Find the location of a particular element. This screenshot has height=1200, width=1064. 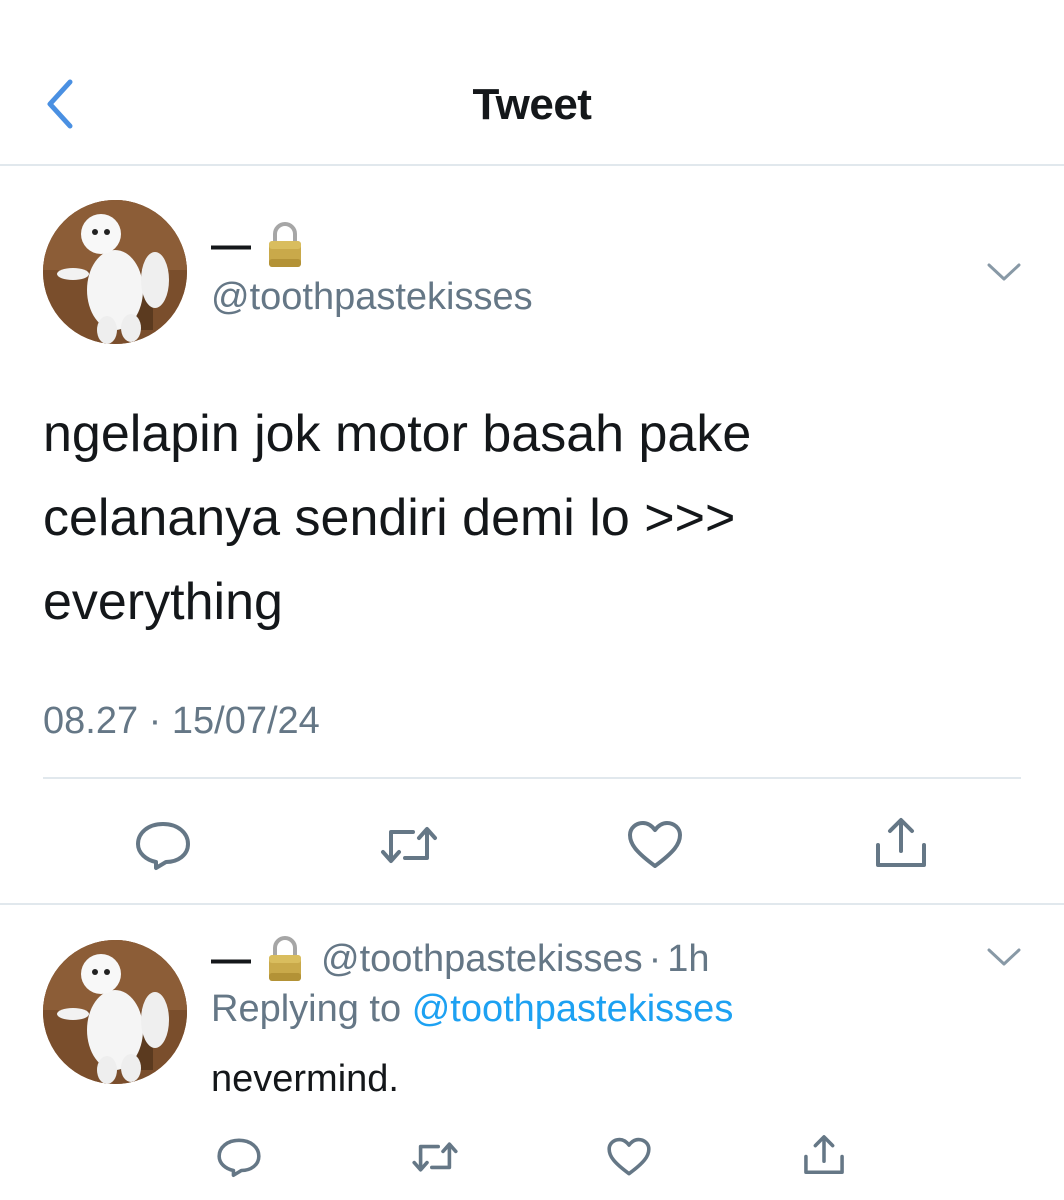

author-name-row: — is located at coordinates (258, 245).